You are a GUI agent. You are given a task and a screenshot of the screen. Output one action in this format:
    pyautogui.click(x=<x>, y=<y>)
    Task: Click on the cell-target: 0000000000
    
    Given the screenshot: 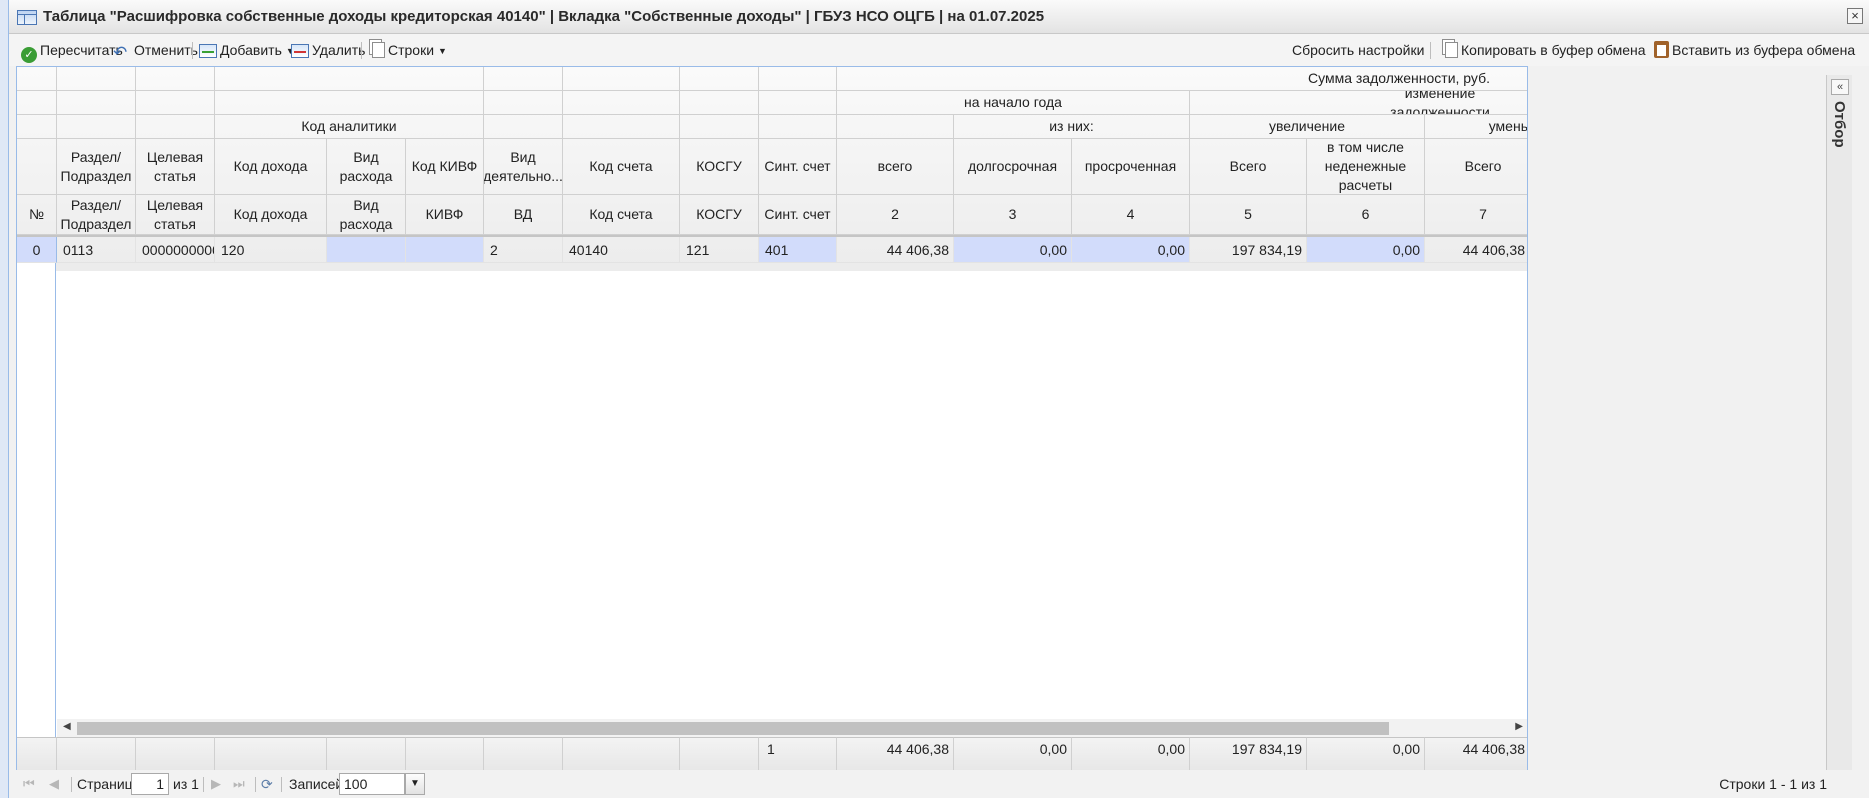 What is the action you would take?
    pyautogui.click(x=175, y=250)
    